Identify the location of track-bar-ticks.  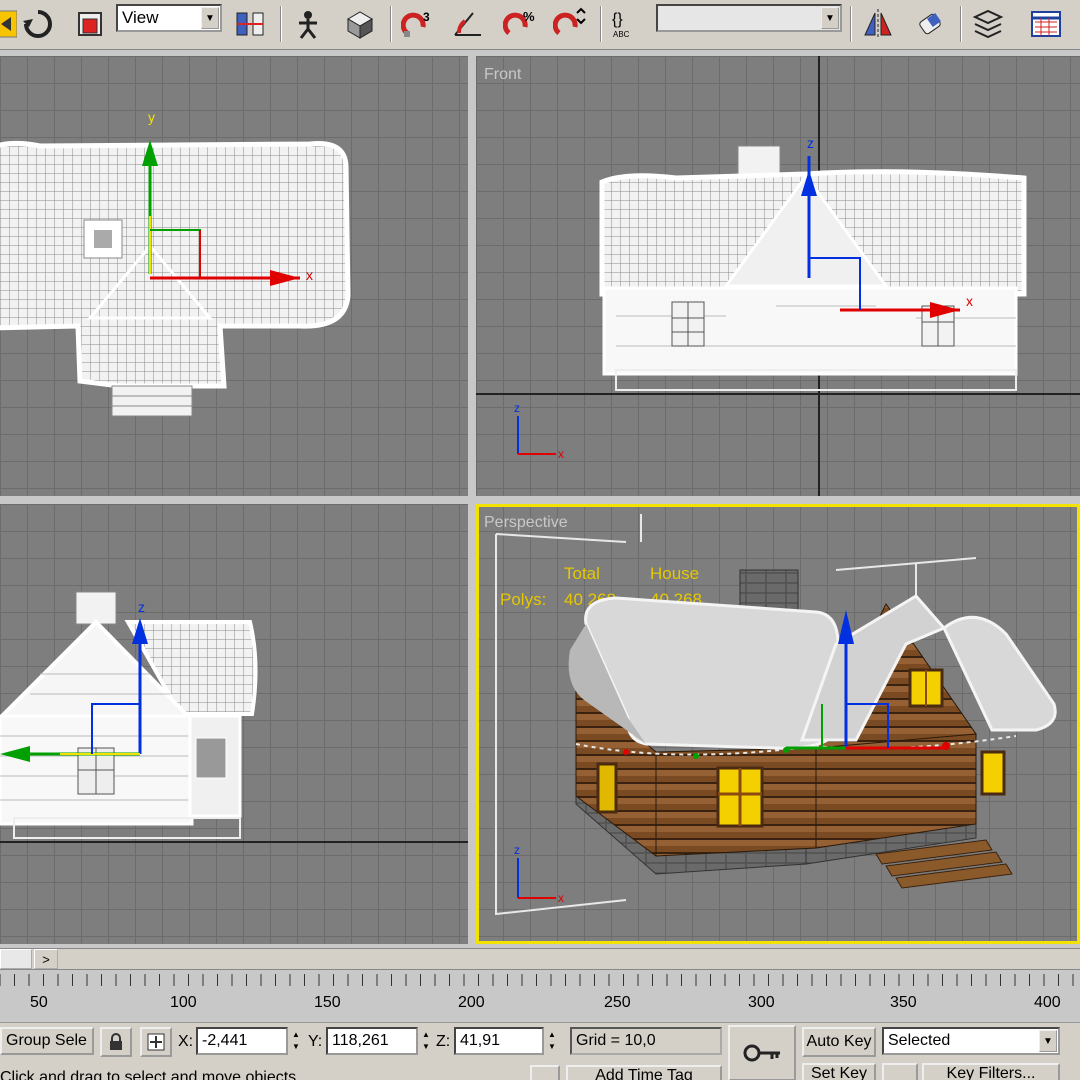
(537, 980).